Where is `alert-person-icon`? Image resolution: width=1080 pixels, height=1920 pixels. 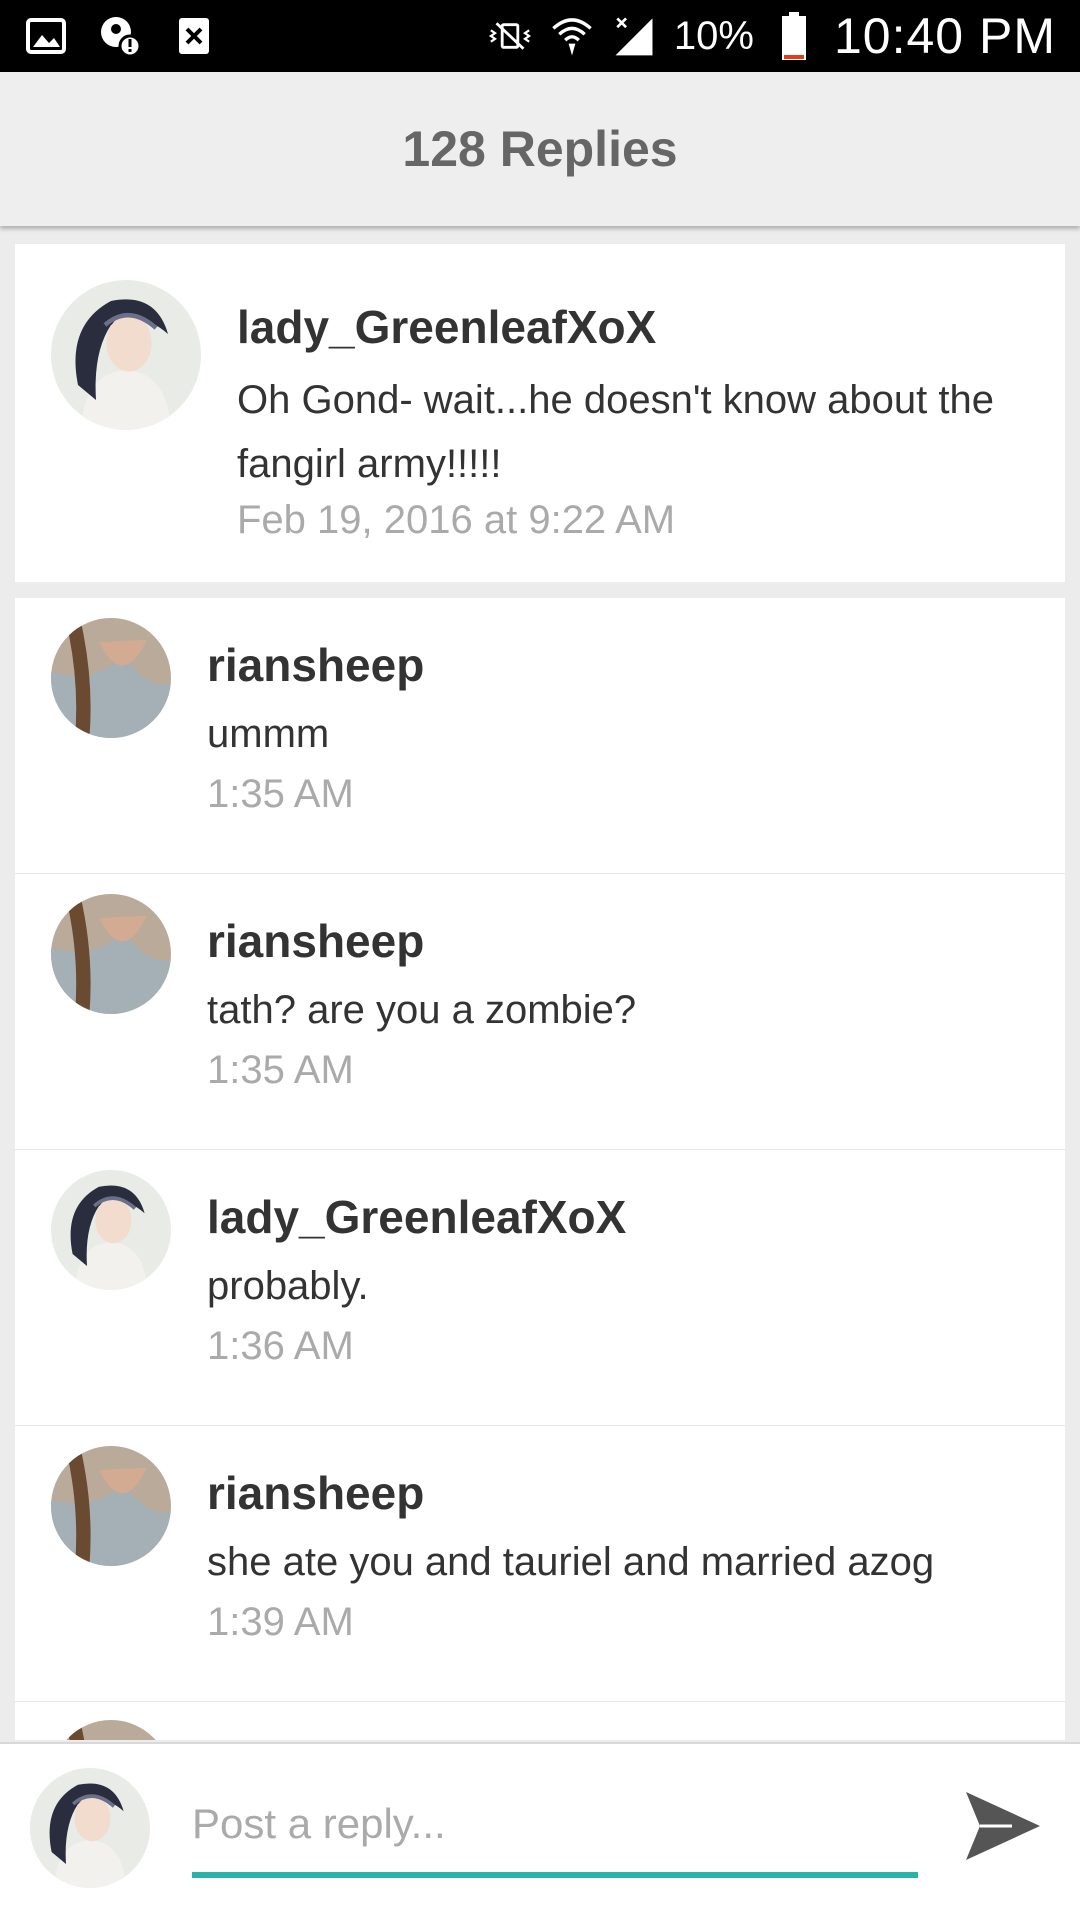
alert-person-icon is located at coordinates (120, 36).